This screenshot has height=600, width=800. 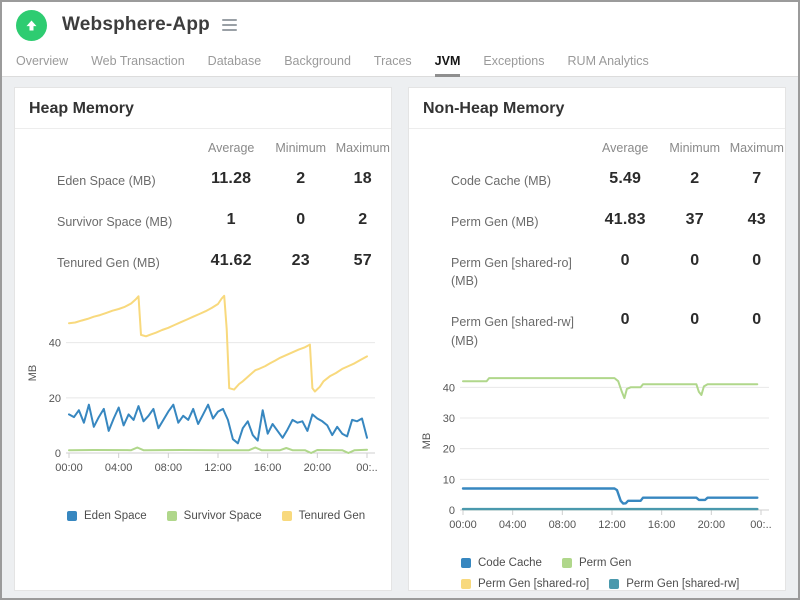 I want to click on tab-background: Background, so click(x=317, y=62).